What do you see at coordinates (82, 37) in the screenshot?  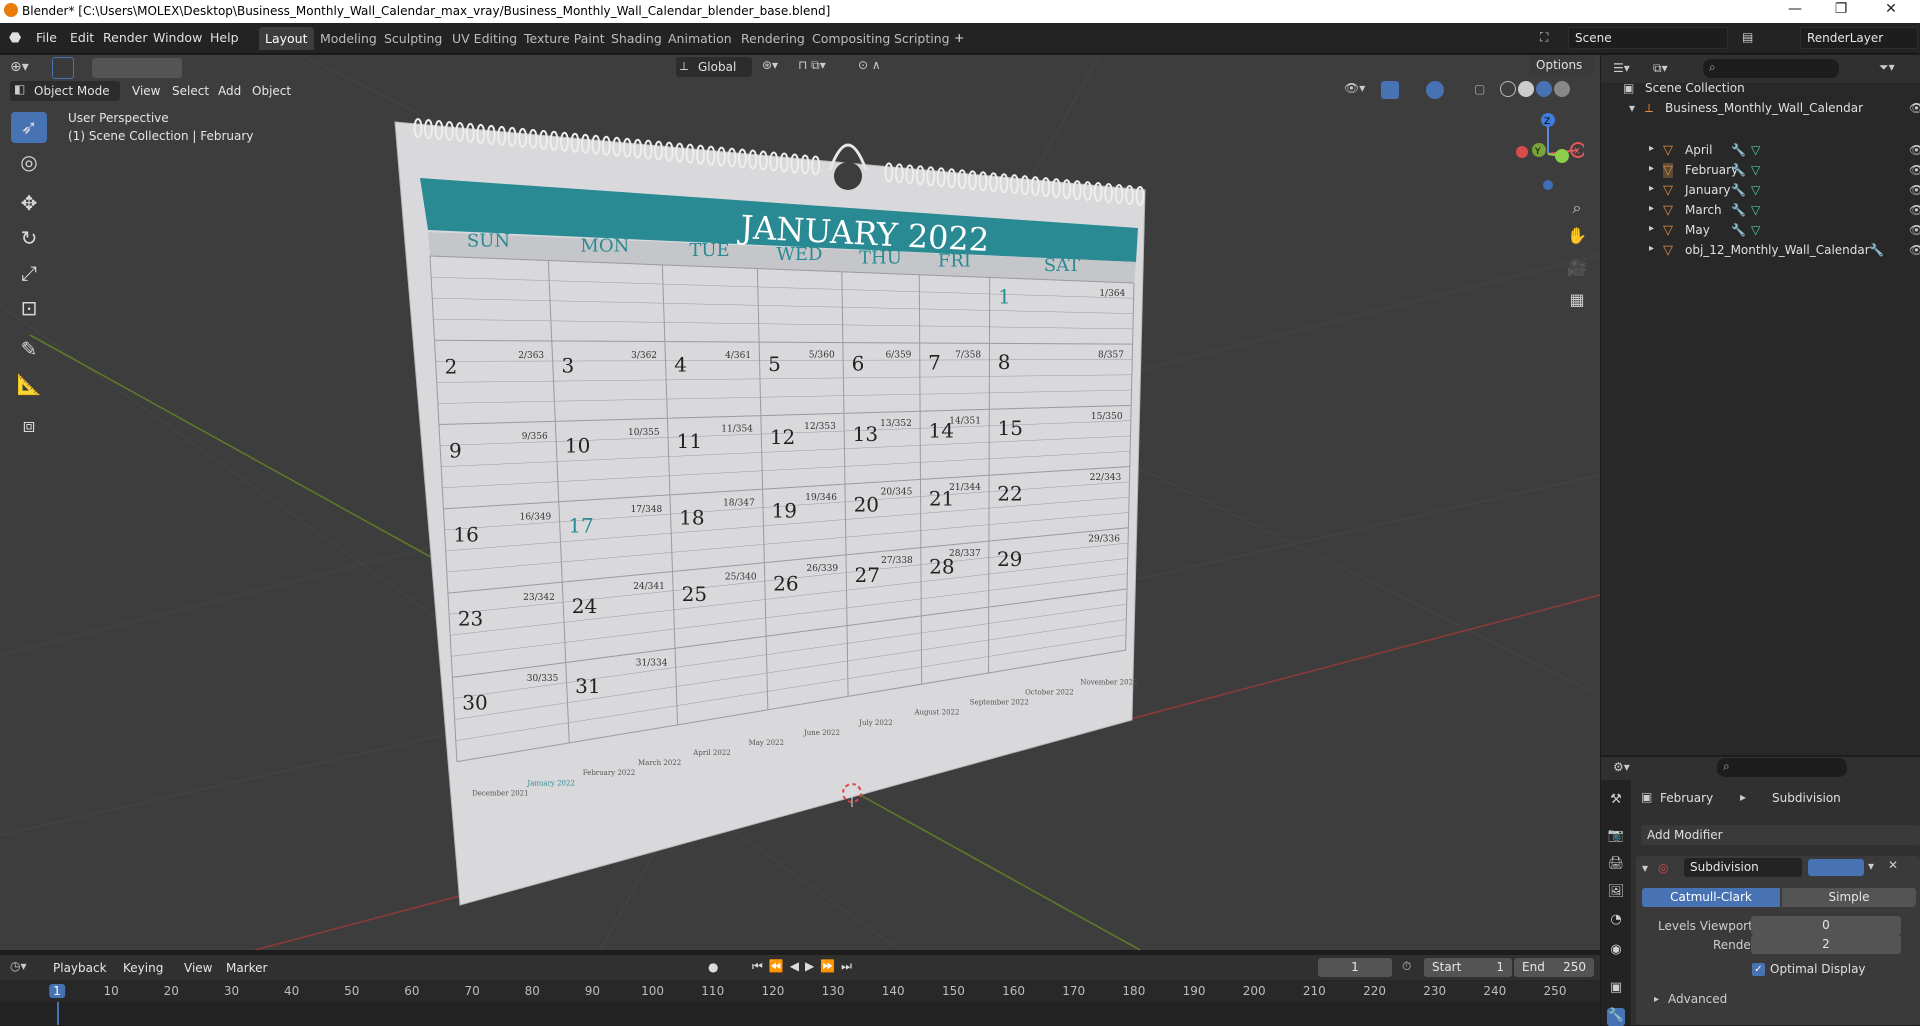 I see `menu-edit: Edit` at bounding box center [82, 37].